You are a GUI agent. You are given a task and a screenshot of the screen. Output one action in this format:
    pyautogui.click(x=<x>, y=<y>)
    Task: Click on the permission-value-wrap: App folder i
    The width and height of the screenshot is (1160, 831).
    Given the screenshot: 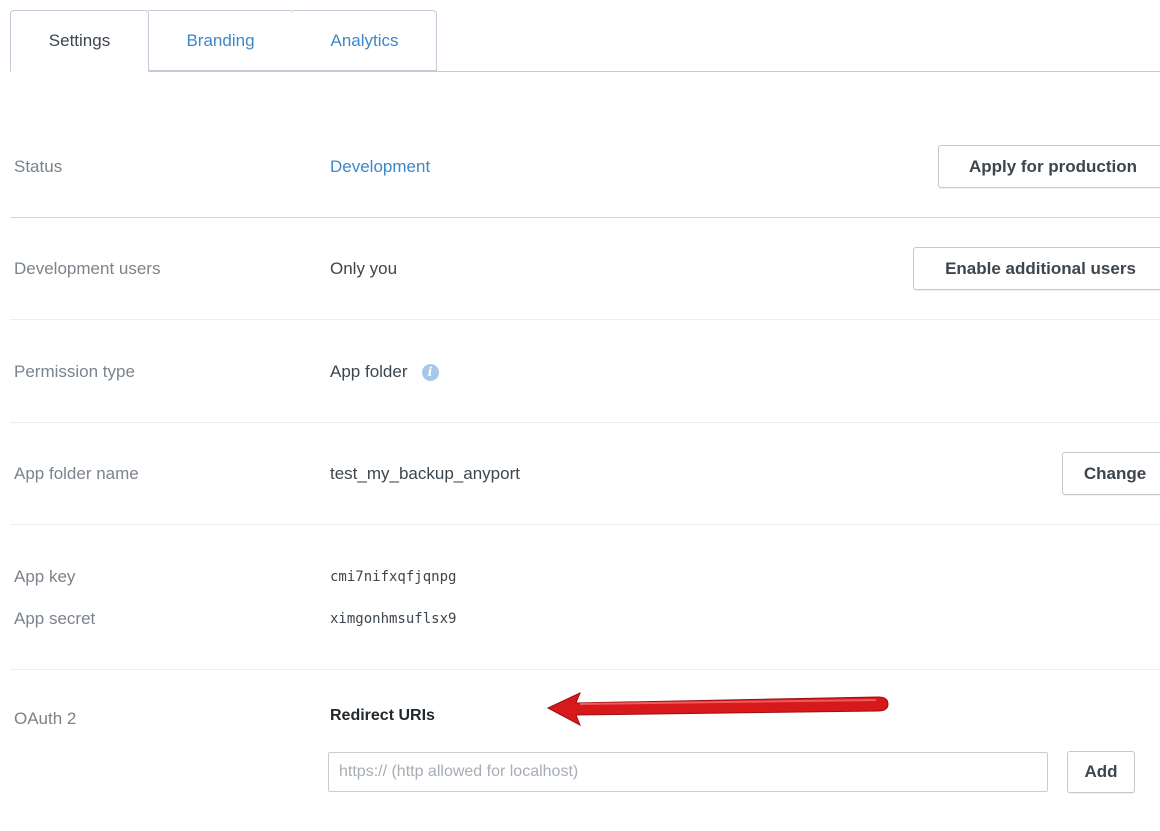 What is the action you would take?
    pyautogui.click(x=384, y=372)
    